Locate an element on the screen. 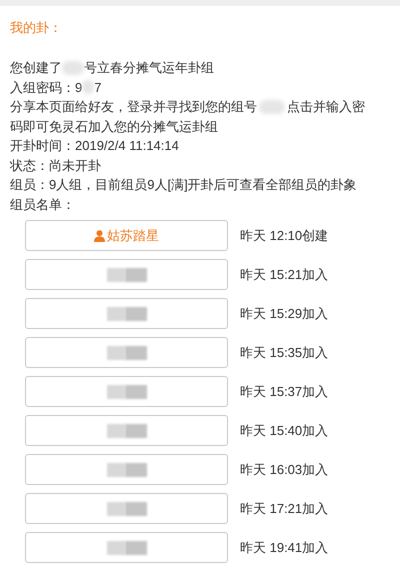  section-heading: 我的卦： is located at coordinates (36, 28).